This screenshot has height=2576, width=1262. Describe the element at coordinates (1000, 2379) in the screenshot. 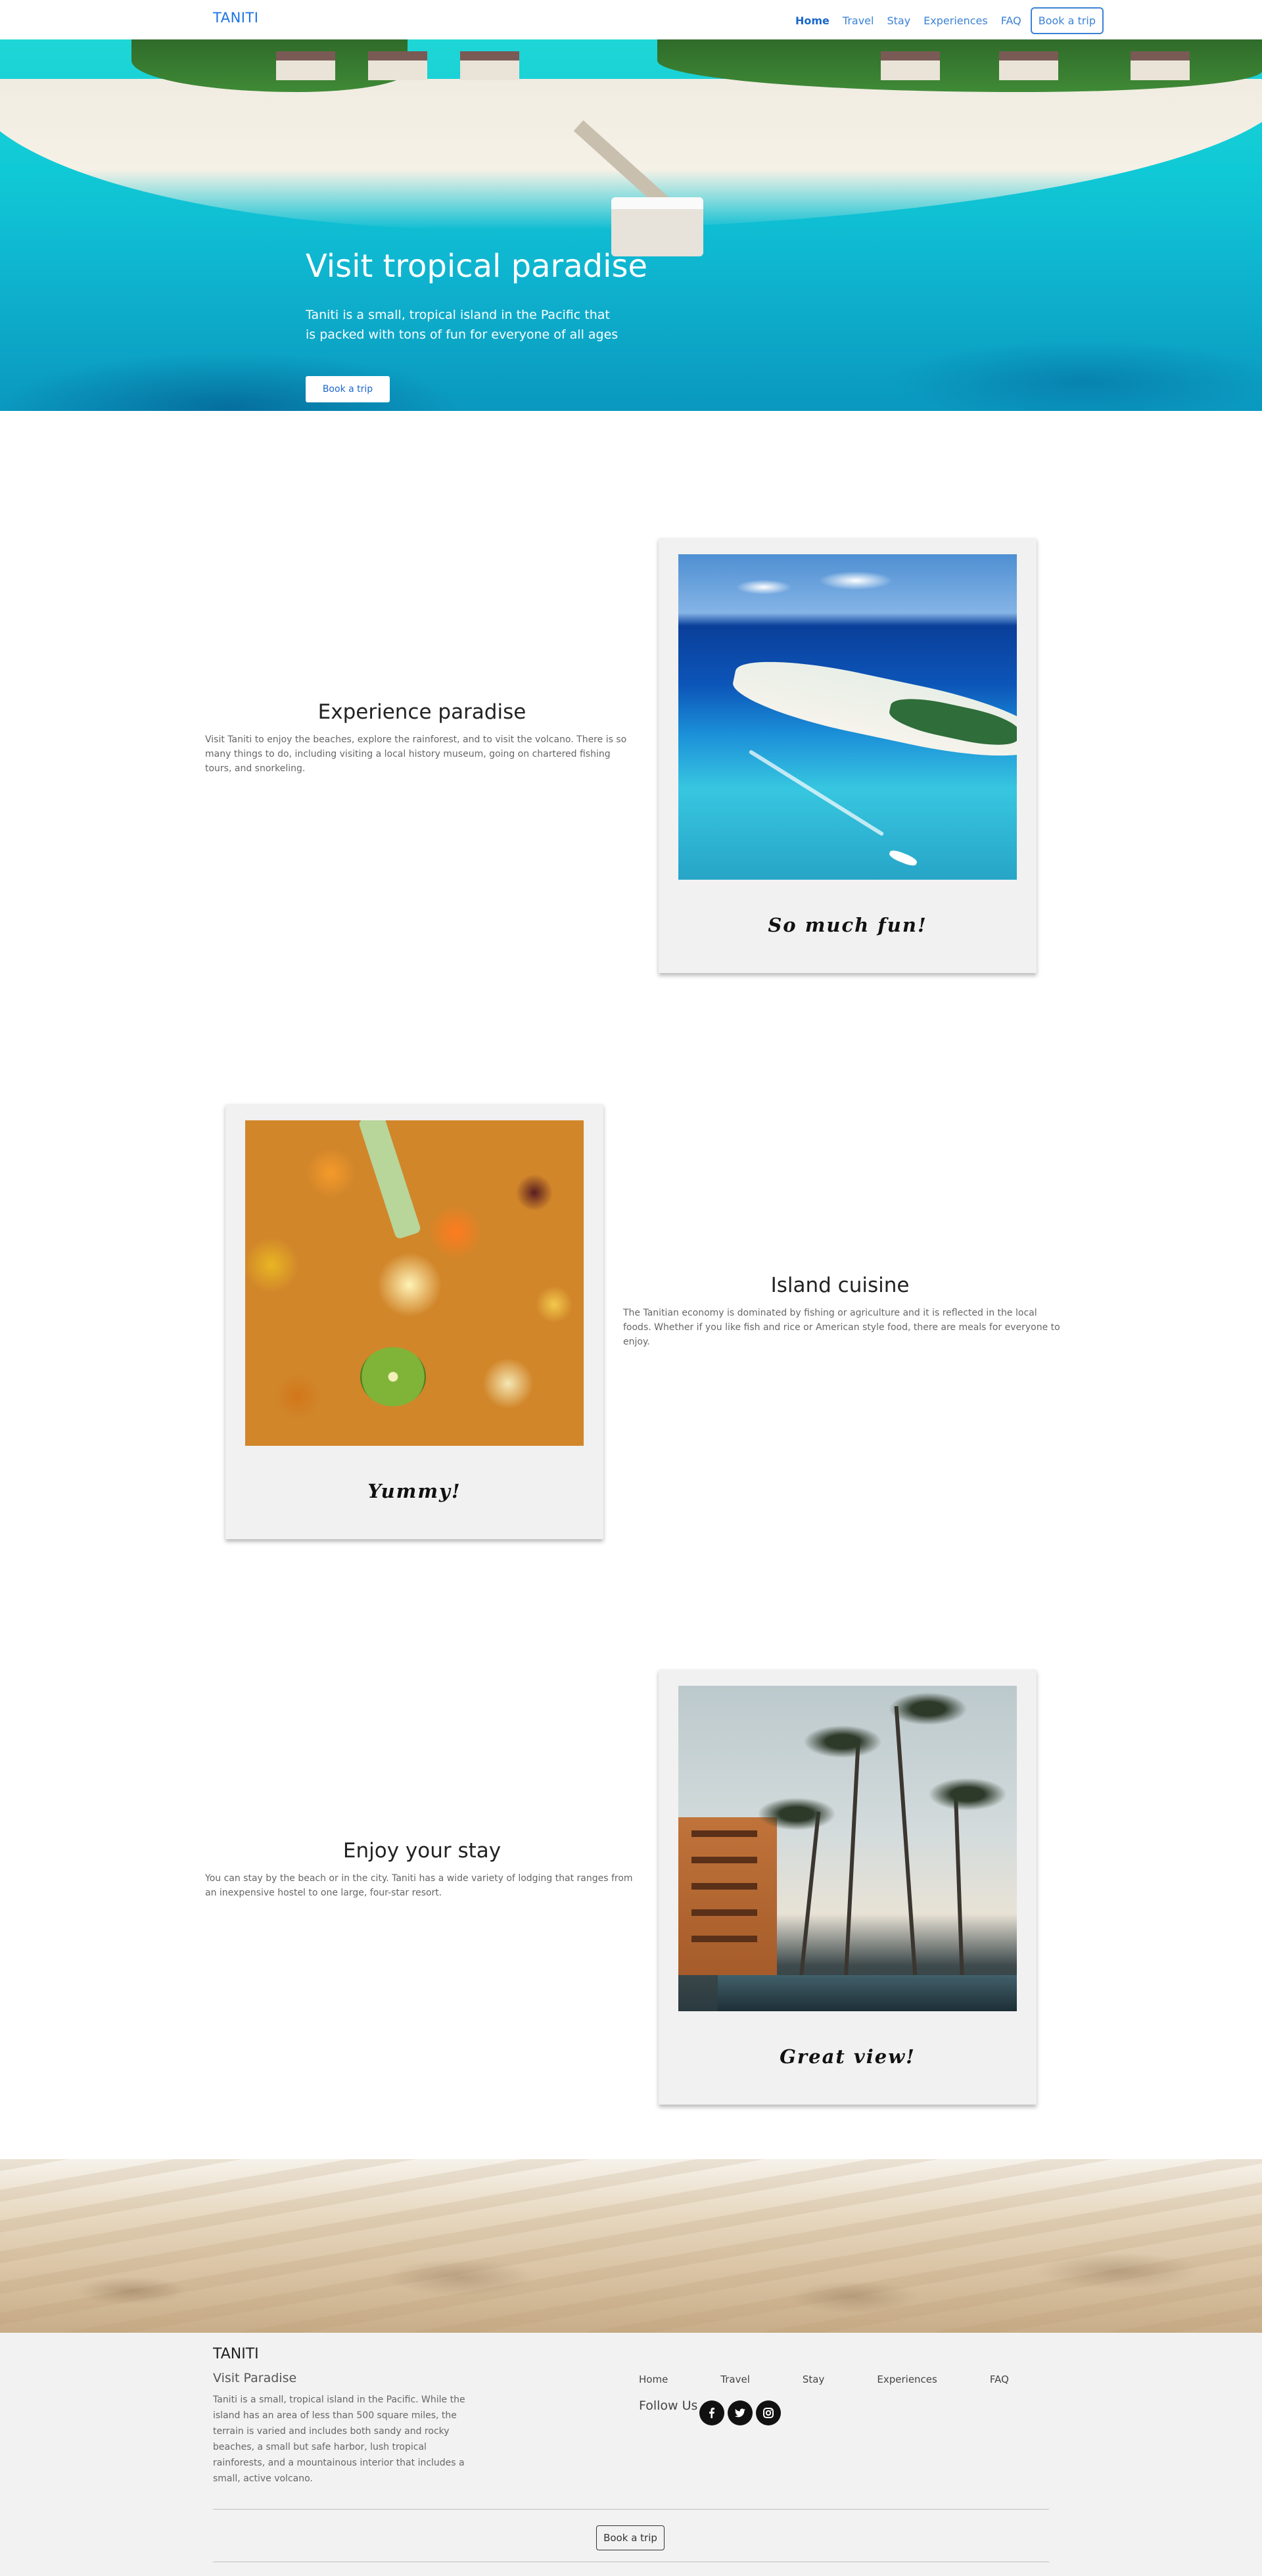

I see `footer-link-faq: FAQ` at that location.